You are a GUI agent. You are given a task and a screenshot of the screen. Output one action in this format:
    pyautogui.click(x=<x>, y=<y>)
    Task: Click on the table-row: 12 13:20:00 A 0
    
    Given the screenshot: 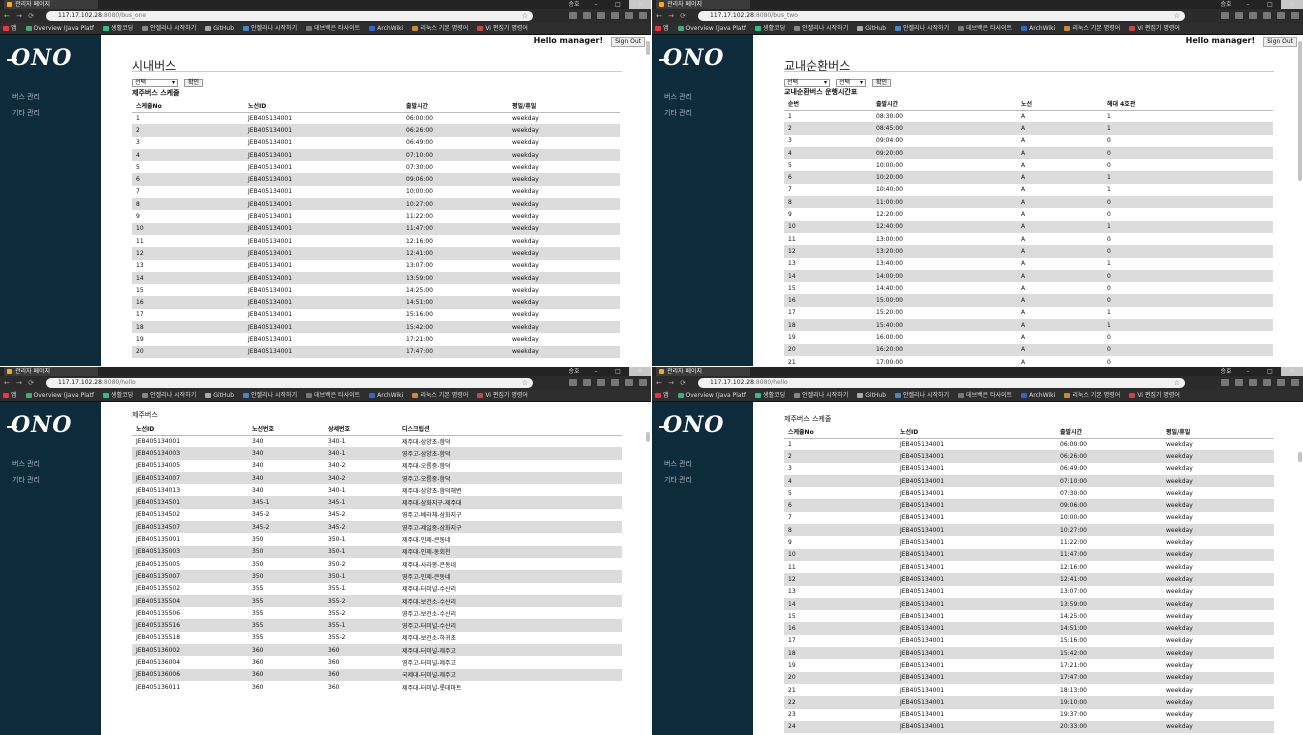 What is the action you would take?
    pyautogui.click(x=1028, y=251)
    